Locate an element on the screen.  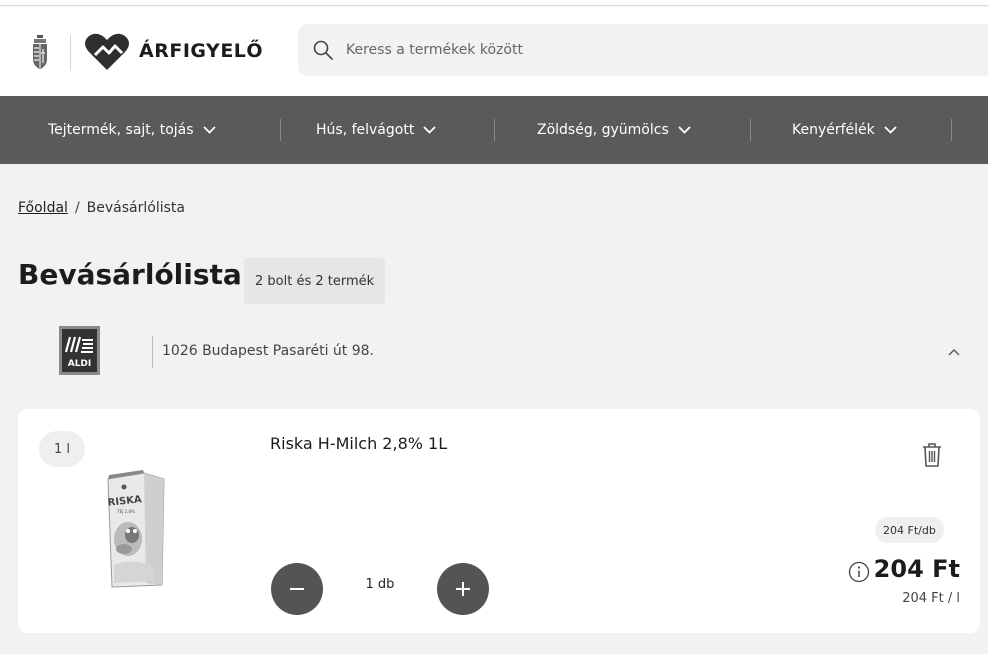
trash-icon is located at coordinates (932, 455).